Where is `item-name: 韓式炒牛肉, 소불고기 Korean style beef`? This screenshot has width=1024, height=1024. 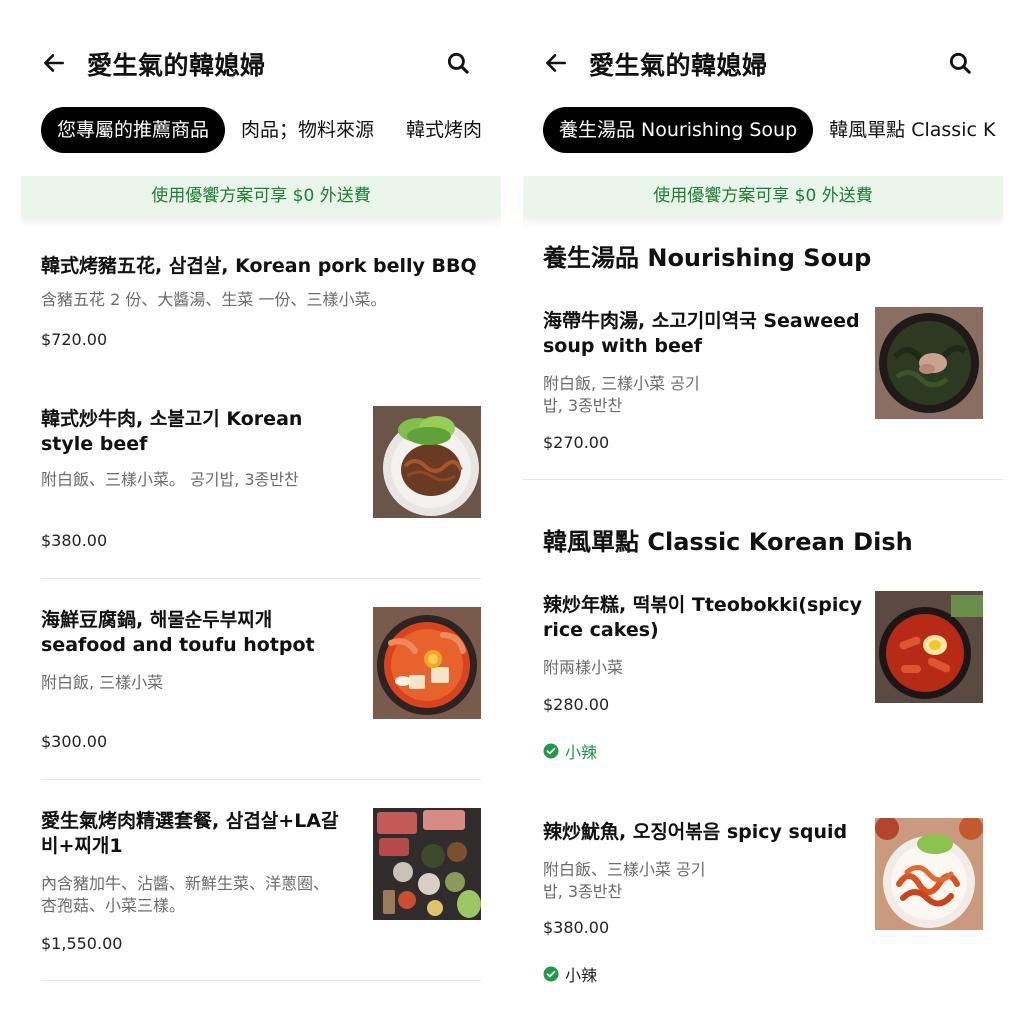
item-name: 韓式炒牛肉, 소불고기 Korean style beef is located at coordinates (172, 431).